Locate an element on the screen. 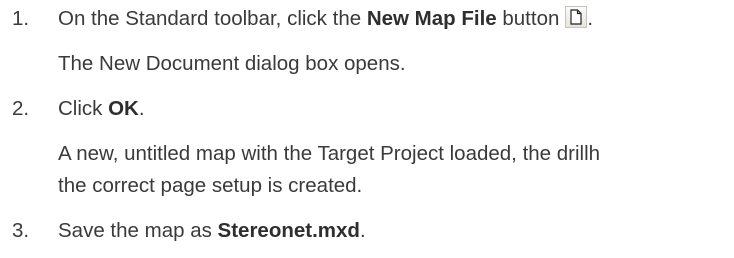  step-text-period: . is located at coordinates (590, 18).